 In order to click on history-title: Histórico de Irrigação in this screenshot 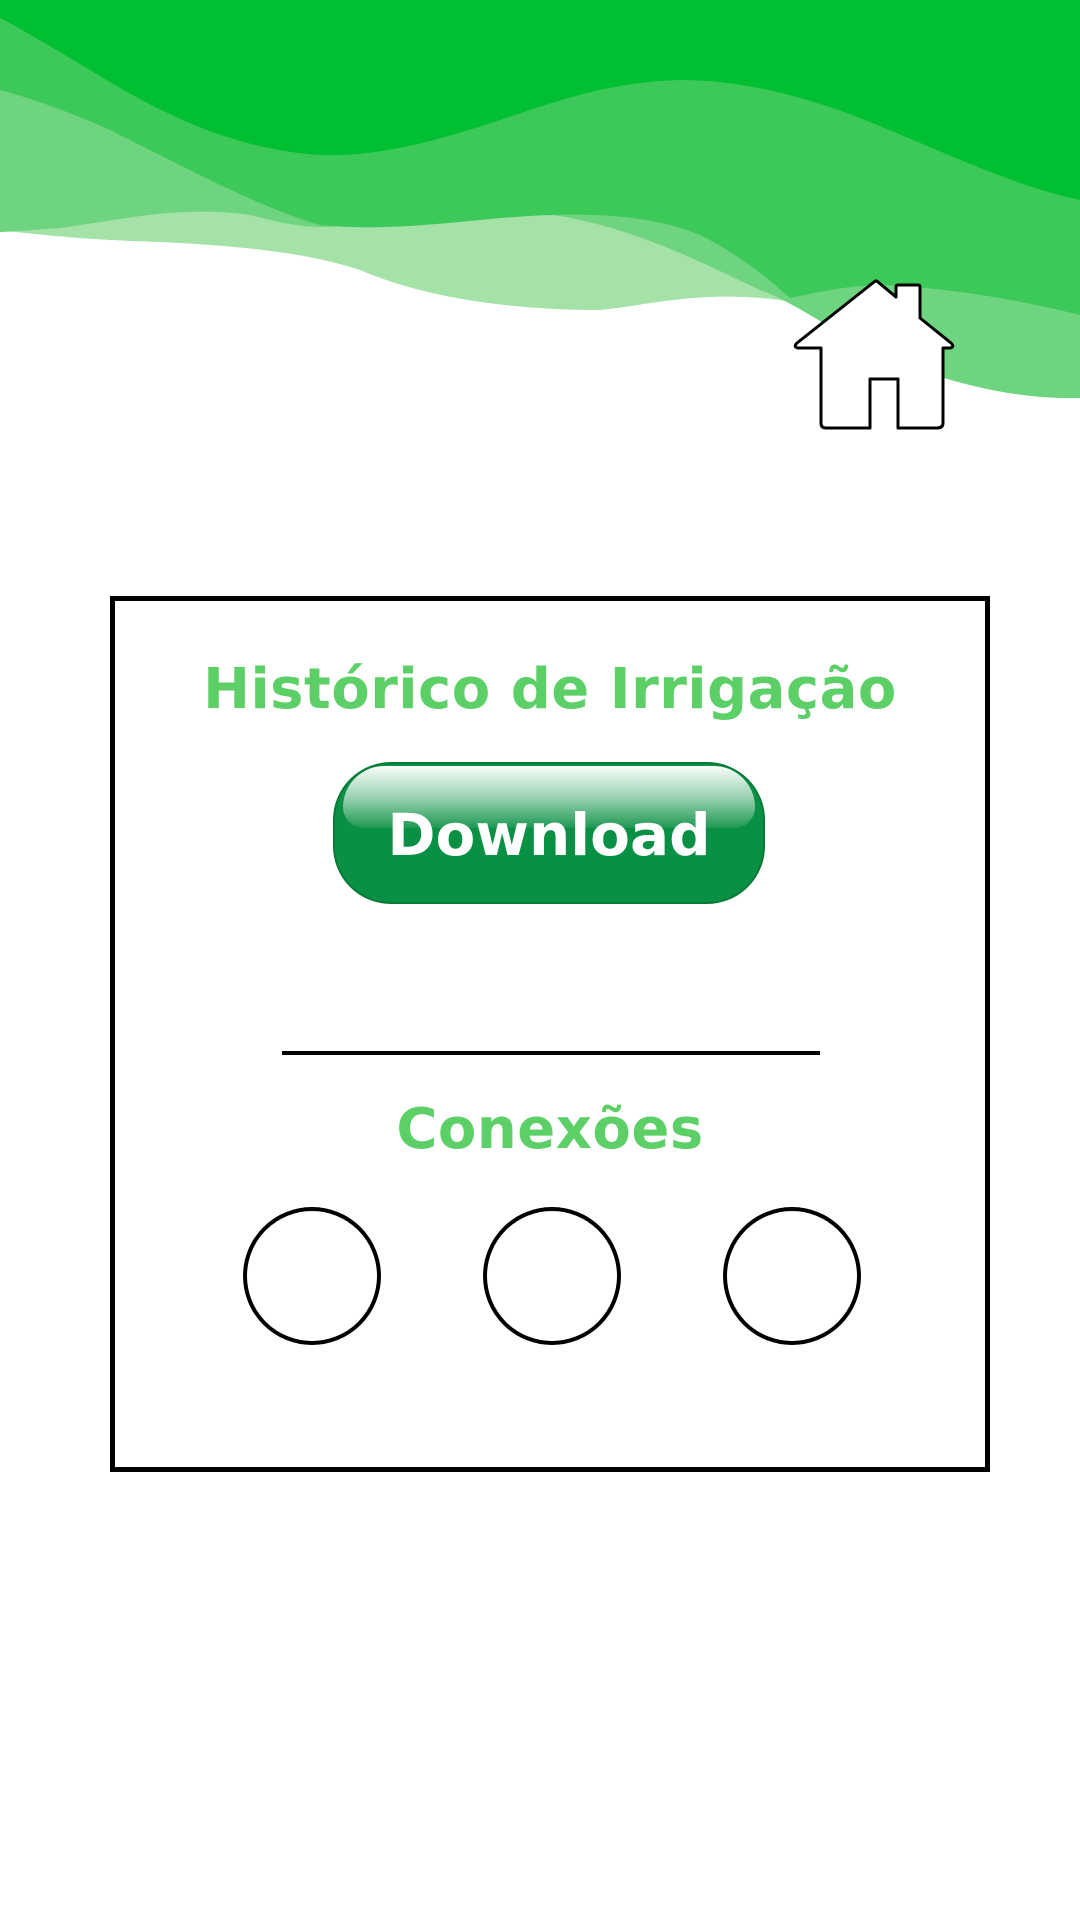, I will do `click(550, 689)`.